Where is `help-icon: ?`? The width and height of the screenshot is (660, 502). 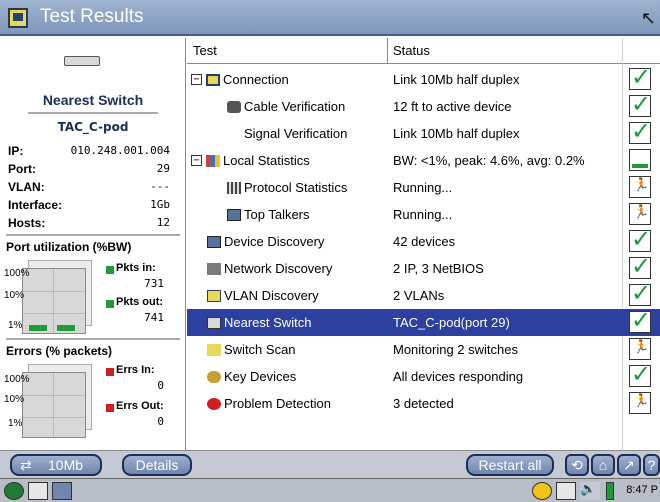
help-icon: ? is located at coordinates (651, 465).